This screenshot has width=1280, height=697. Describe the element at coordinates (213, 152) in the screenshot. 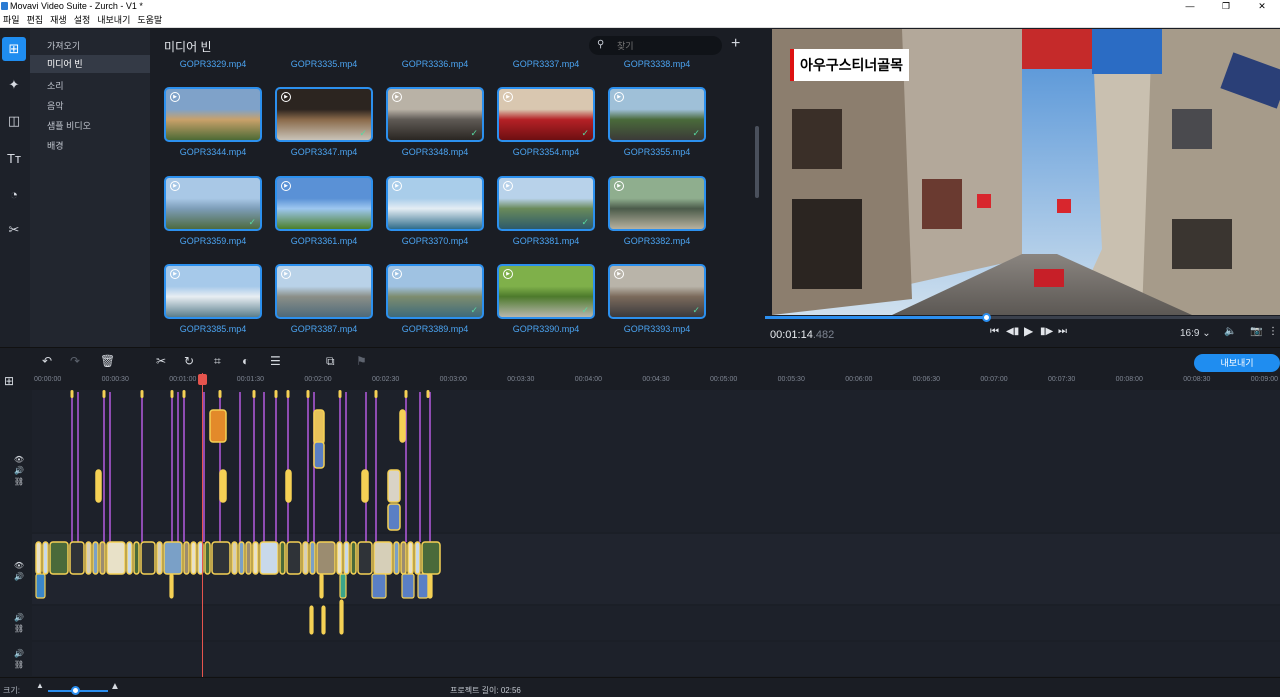

I see `media-filename: GOPR3344.mp4` at that location.